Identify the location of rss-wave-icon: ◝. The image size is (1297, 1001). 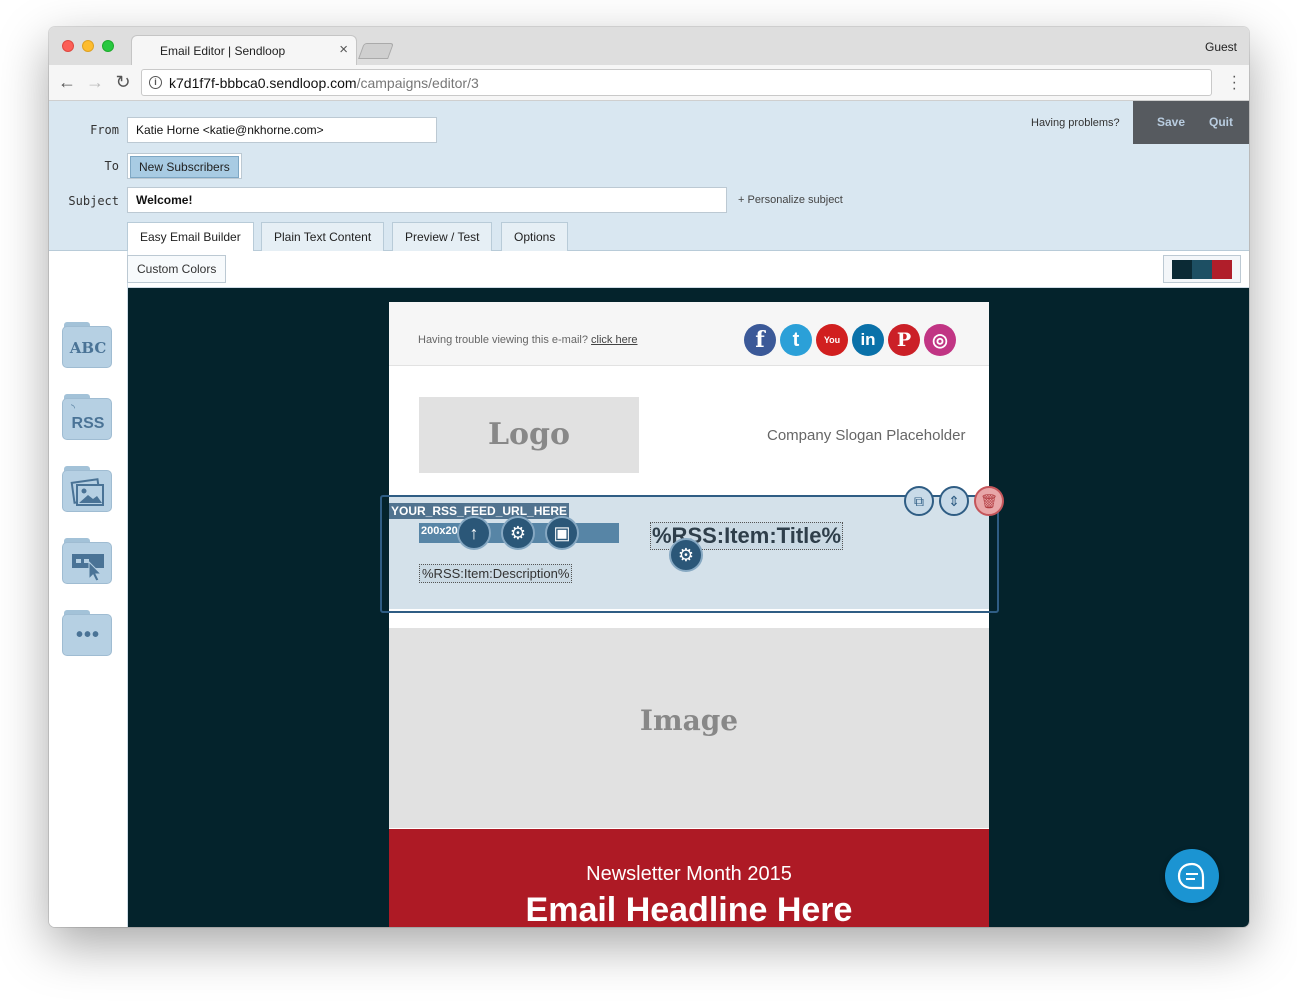
(73, 408).